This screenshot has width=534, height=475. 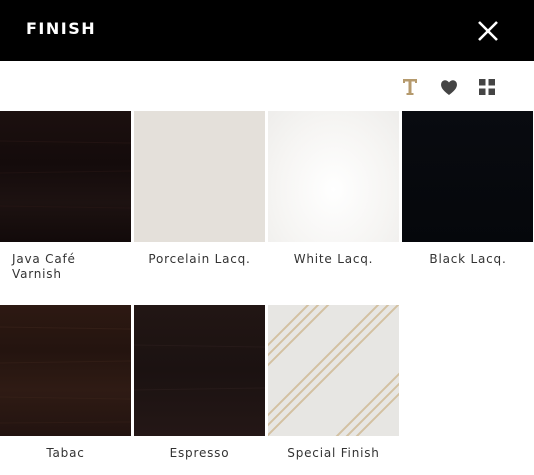 I want to click on swatch-java-cafe-varnish, so click(x=66, y=176).